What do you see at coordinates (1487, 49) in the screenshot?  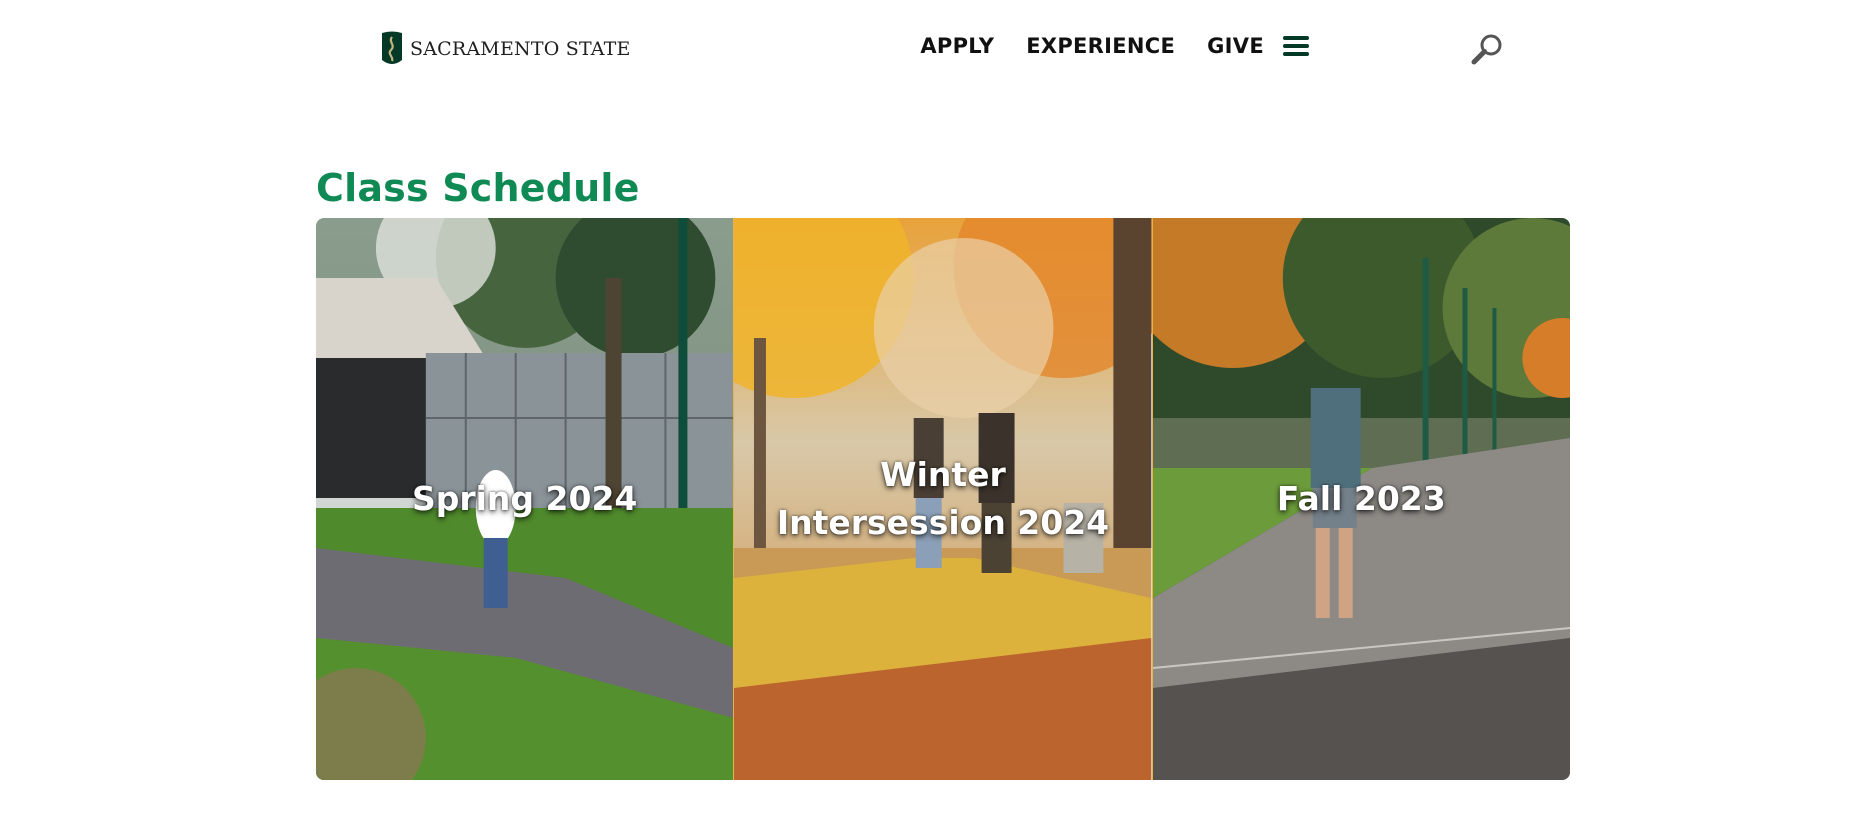 I see `search-icon` at bounding box center [1487, 49].